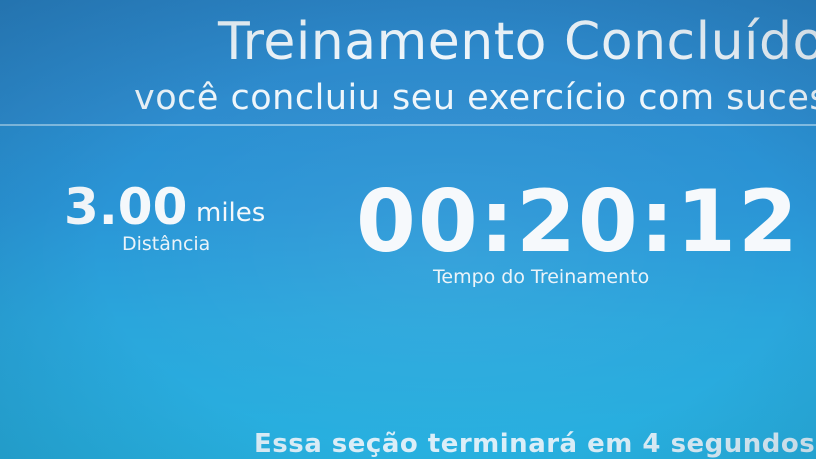 This screenshot has height=459, width=816. Describe the element at coordinates (231, 213) in the screenshot. I see `distance-unit: miles` at that location.